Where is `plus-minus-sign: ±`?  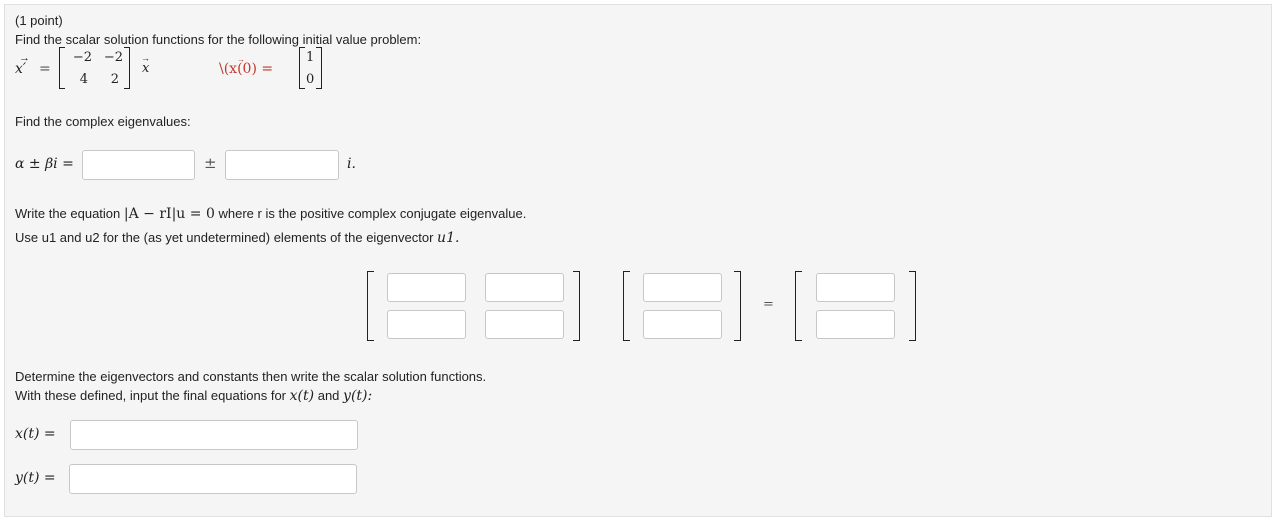
plus-minus-sign: ± is located at coordinates (210, 163).